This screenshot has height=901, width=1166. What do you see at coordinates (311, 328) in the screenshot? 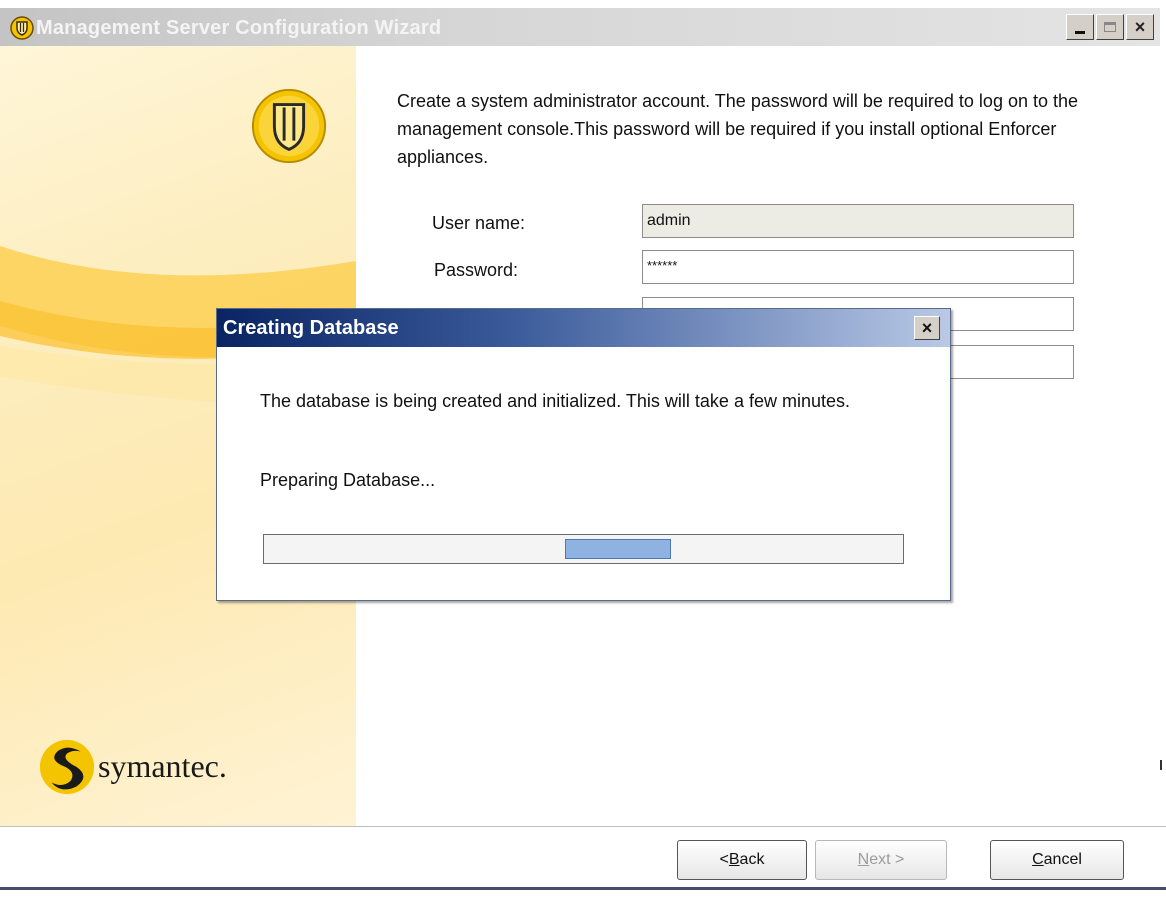
I see `dialog-title: Creating Database` at bounding box center [311, 328].